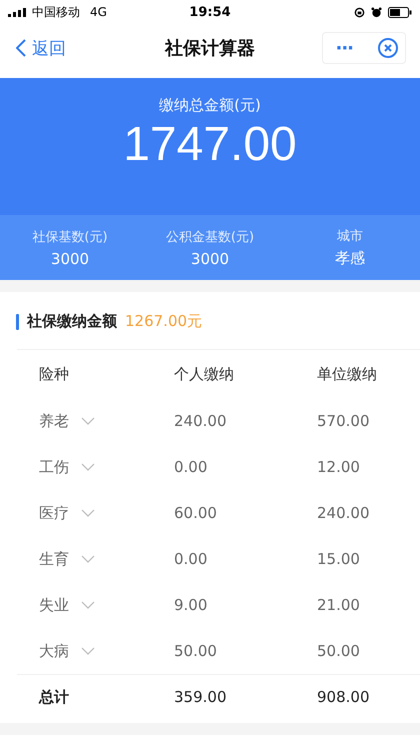  What do you see at coordinates (163, 321) in the screenshot?
I see `section-amount: 1267.00元` at bounding box center [163, 321].